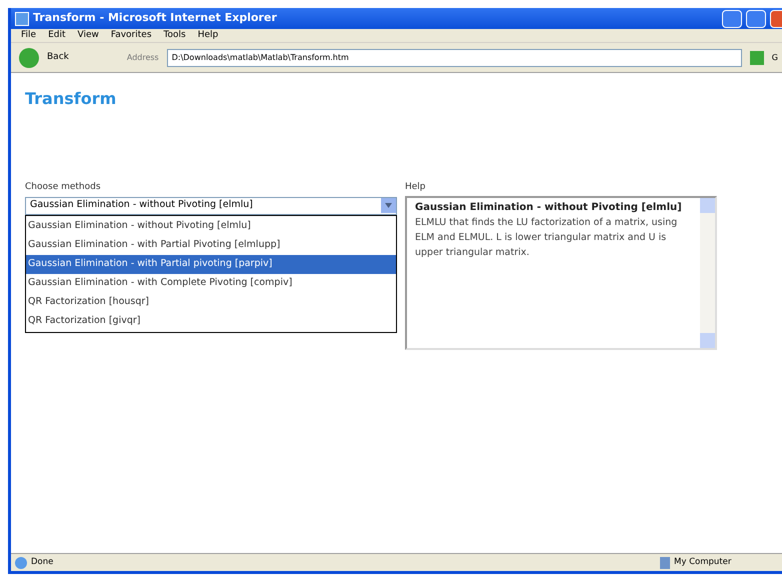 This screenshot has width=782, height=578. I want to click on dropdown-option: QR Factorization [givqr], so click(211, 321).